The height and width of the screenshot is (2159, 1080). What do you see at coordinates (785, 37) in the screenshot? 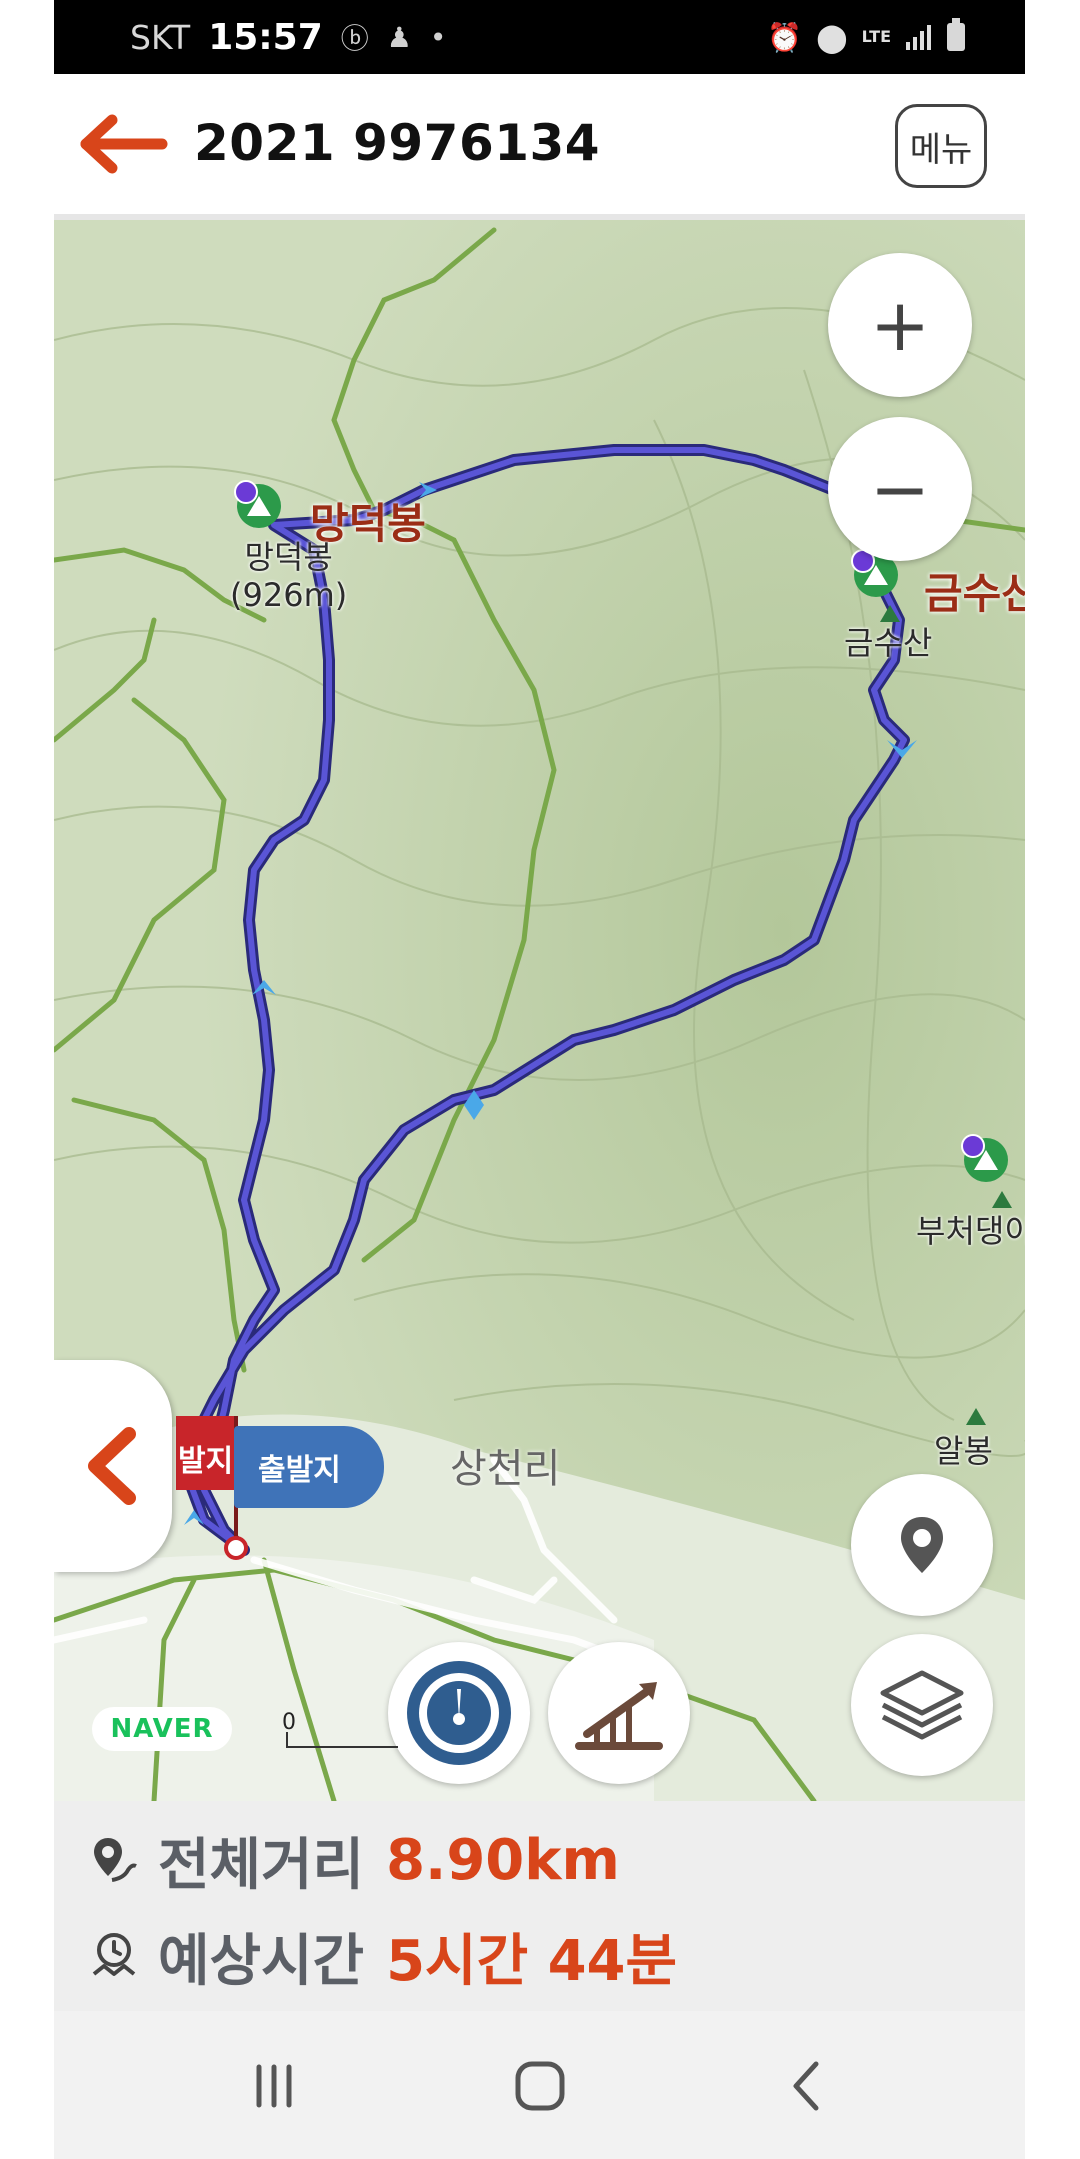
I see `alarm-icon: ⏰` at bounding box center [785, 37].